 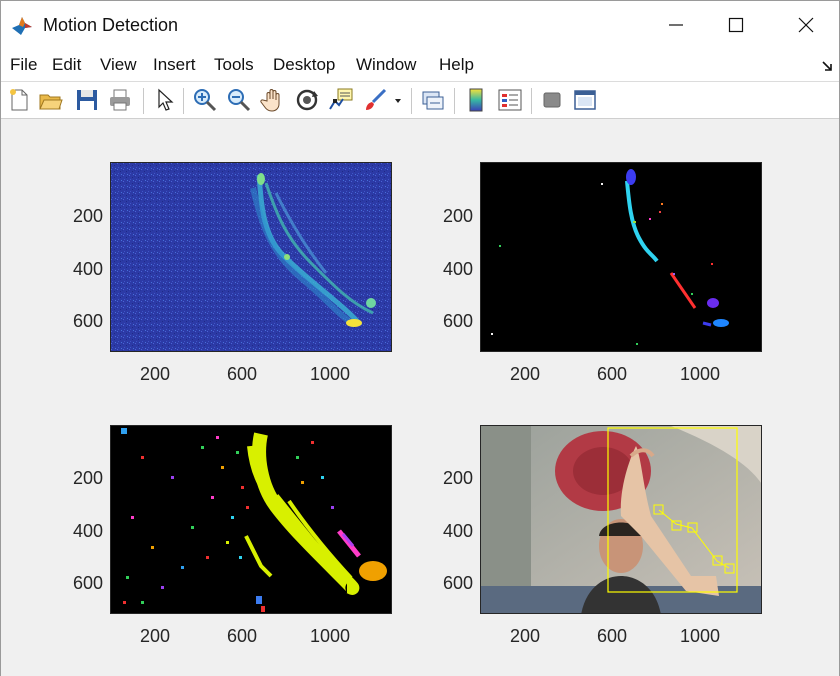 I want to click on axes-clustered-labels, so click(x=251, y=519).